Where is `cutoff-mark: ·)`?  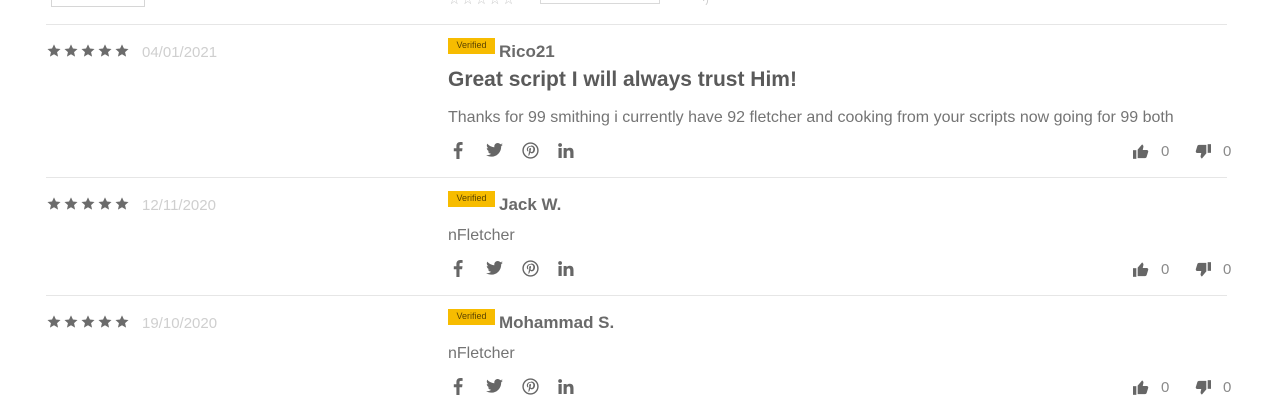 cutoff-mark: ·) is located at coordinates (705, 3).